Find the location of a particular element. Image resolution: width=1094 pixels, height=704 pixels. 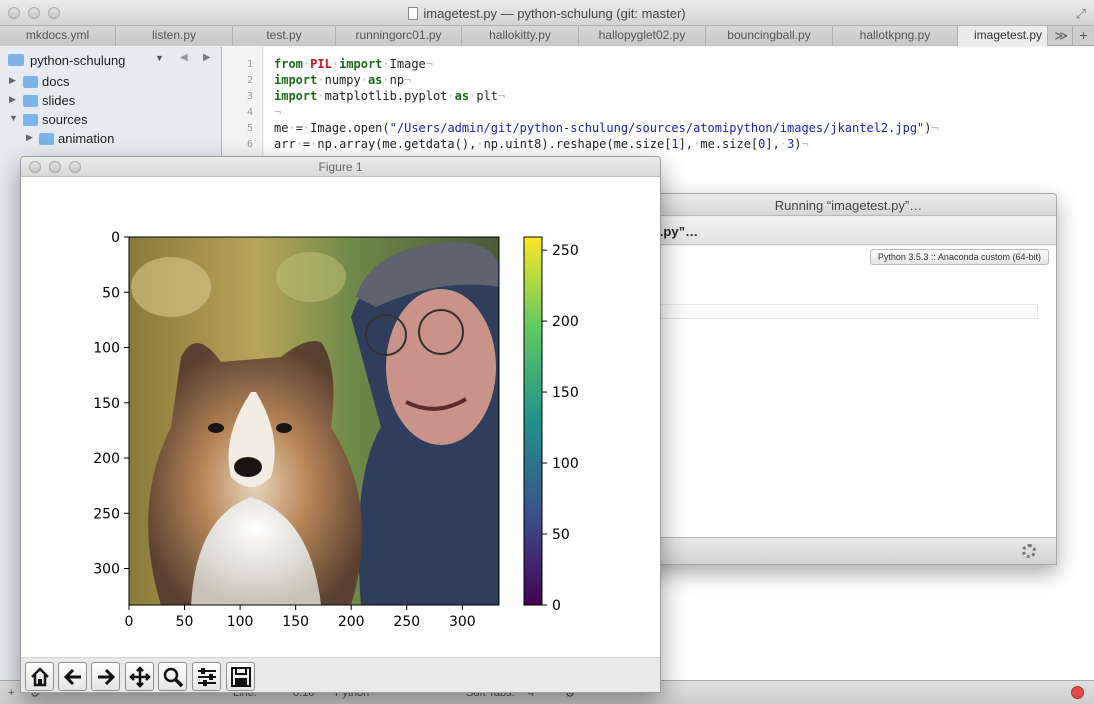

fullscreen-icon: ⤢ is located at coordinates (1081, 14).